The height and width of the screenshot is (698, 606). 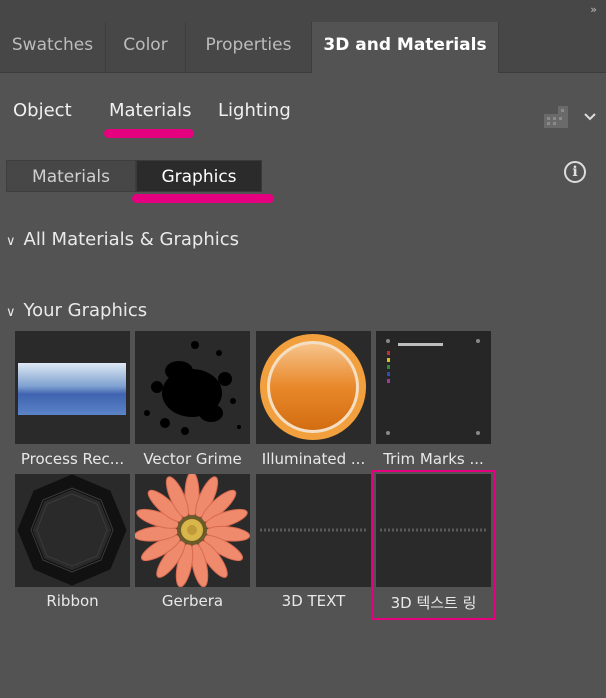 I want to click on gradient-rectangle-graphic, so click(x=72, y=389).